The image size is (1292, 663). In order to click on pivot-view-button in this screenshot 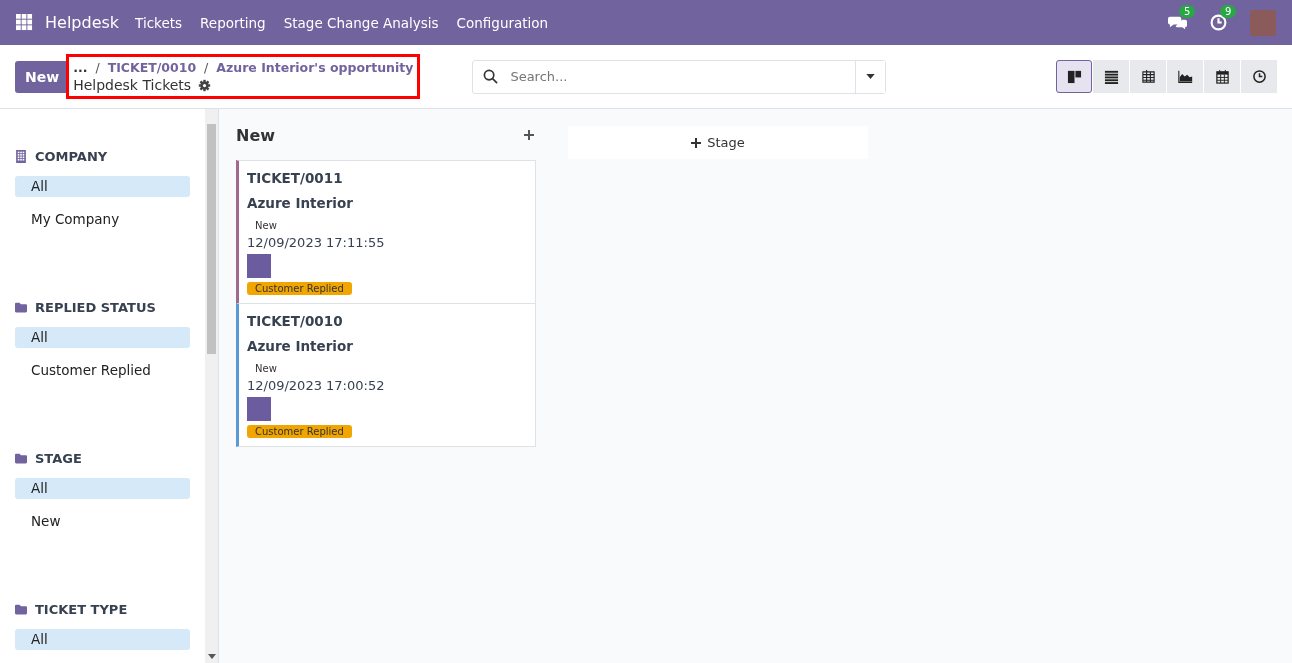, I will do `click(1148, 76)`.